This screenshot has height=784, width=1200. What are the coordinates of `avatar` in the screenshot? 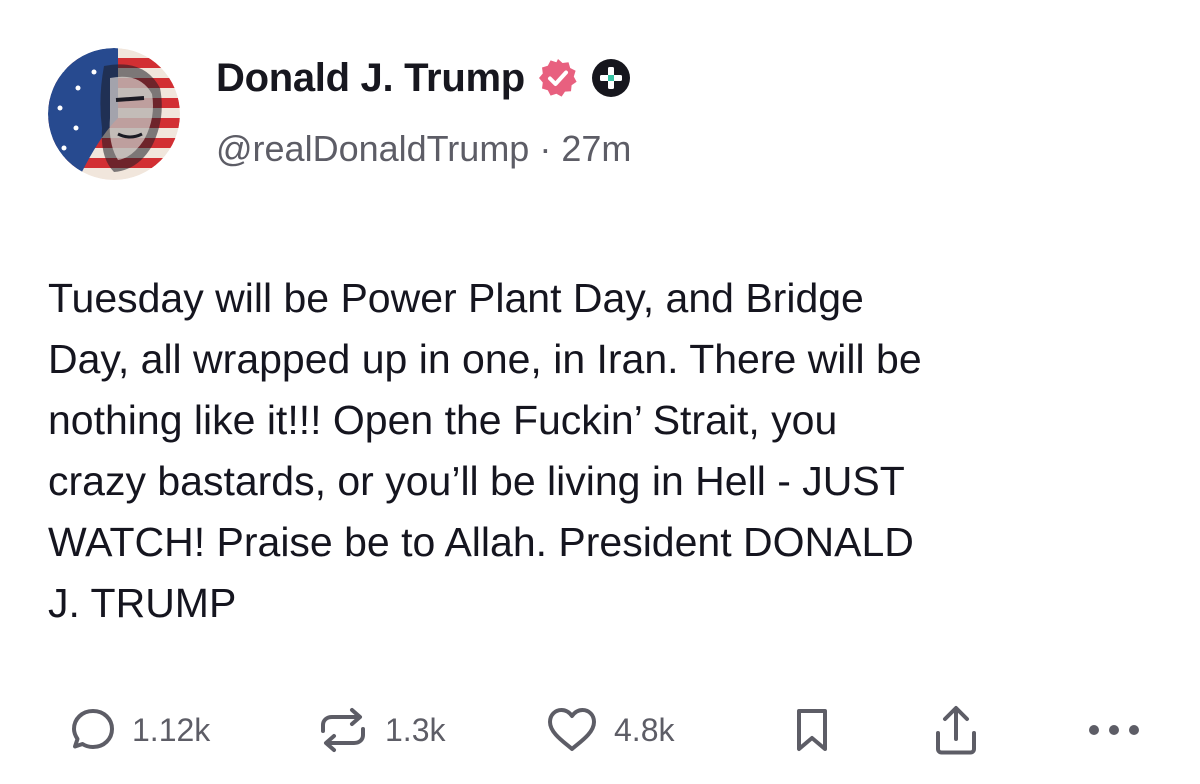 It's located at (114, 114).